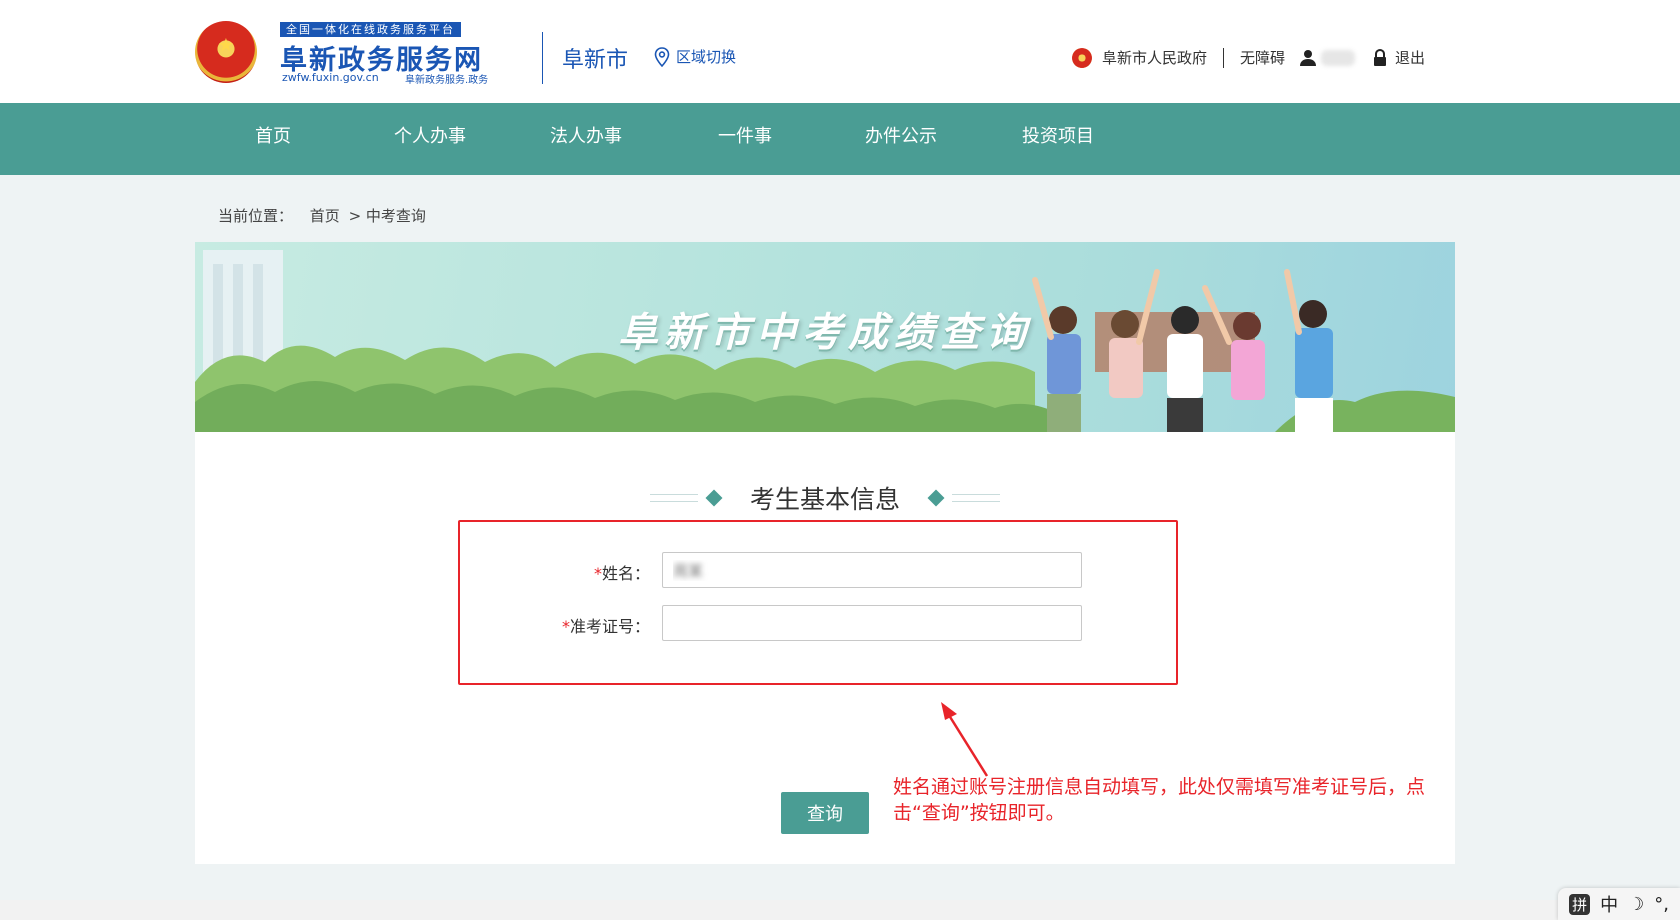  Describe the element at coordinates (625, 573) in the screenshot. I see `name-label-text: 姓名：` at that location.